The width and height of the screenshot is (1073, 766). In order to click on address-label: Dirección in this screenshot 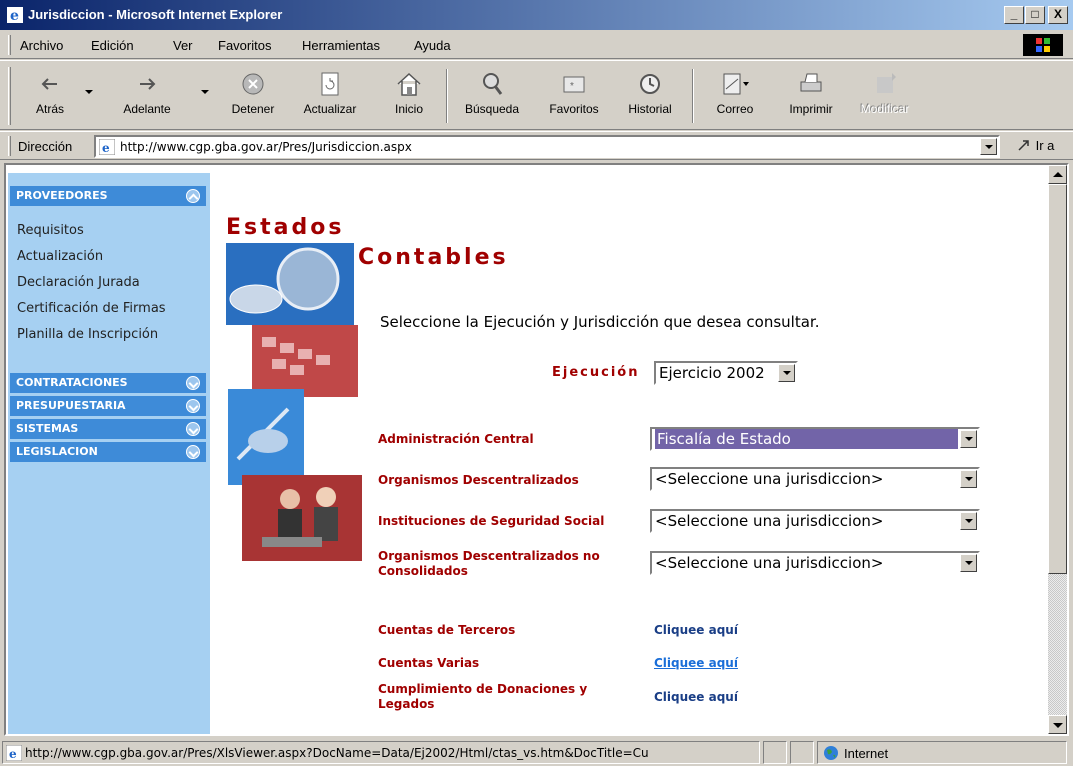, I will do `click(45, 146)`.